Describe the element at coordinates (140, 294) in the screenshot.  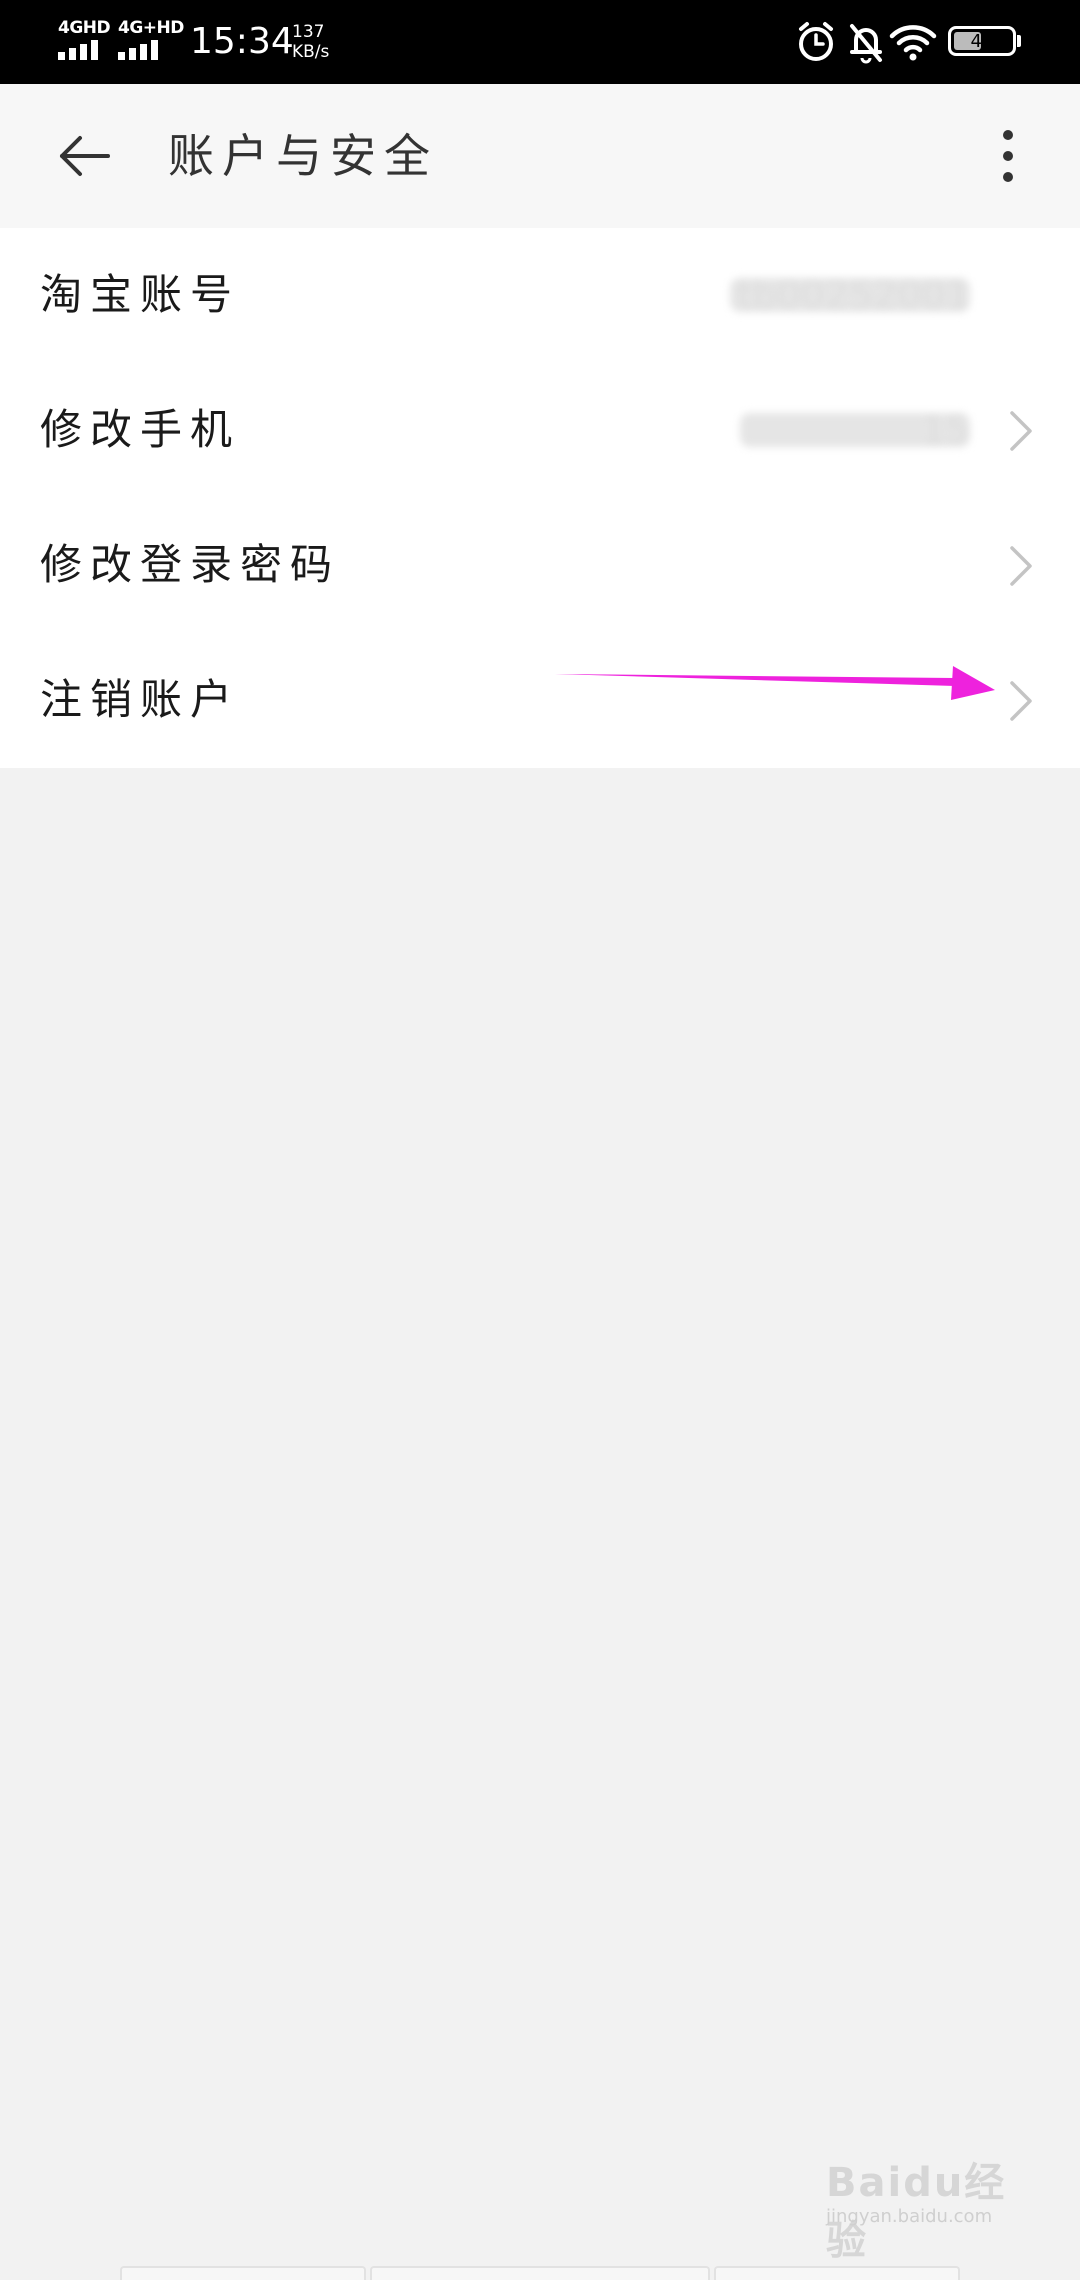
I see `list-item-label: 淘宝账号` at that location.